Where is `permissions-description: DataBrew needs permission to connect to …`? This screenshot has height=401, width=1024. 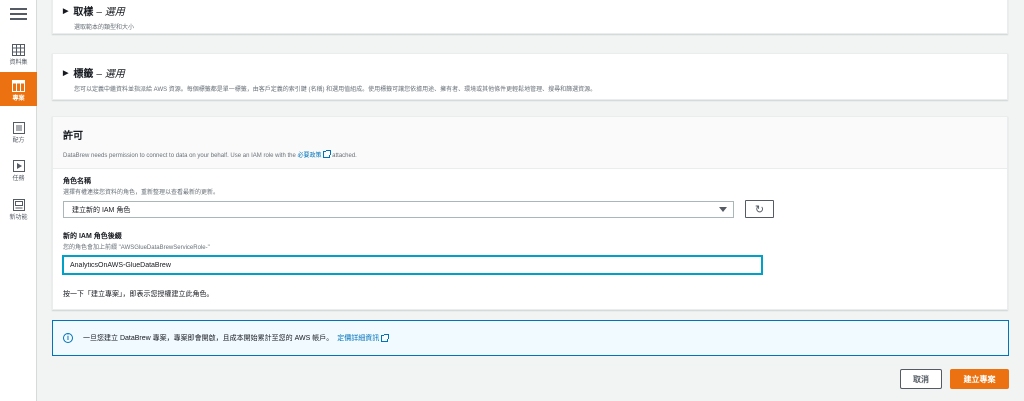 permissions-description: DataBrew needs permission to connect to … is located at coordinates (530, 154).